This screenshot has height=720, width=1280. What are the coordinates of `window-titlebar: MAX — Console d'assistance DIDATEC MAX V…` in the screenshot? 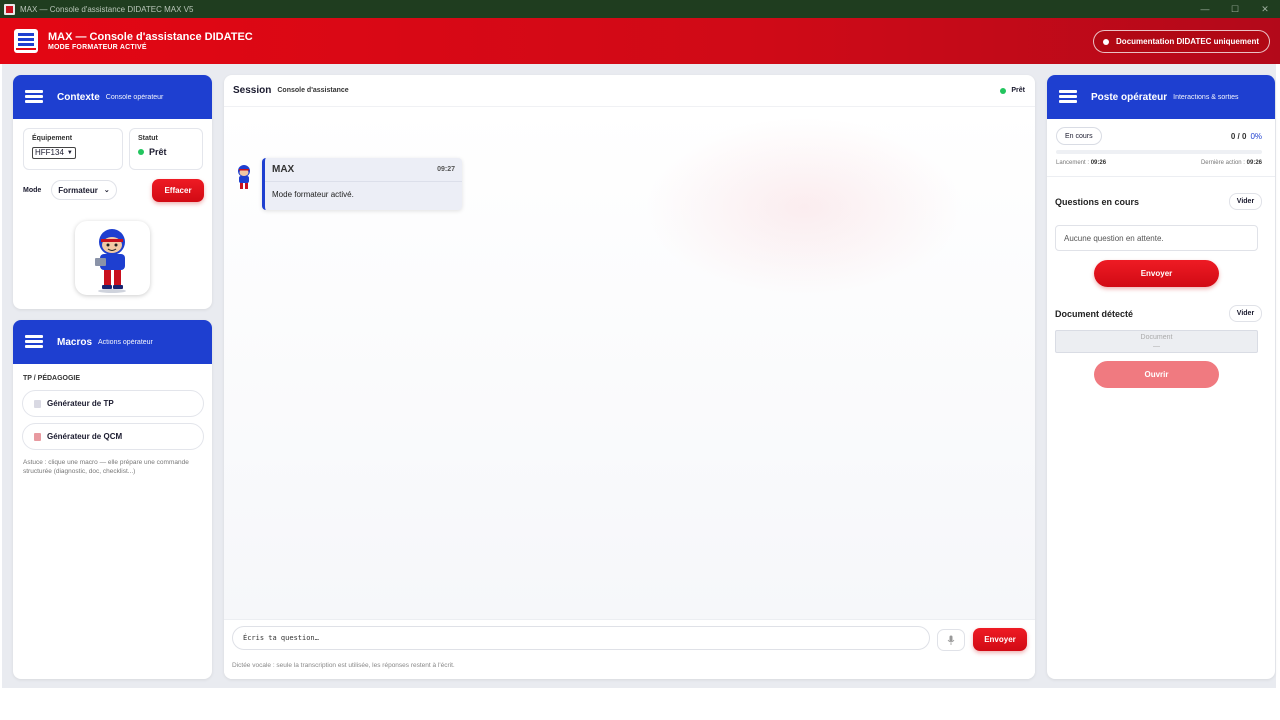 It's located at (640, 9).